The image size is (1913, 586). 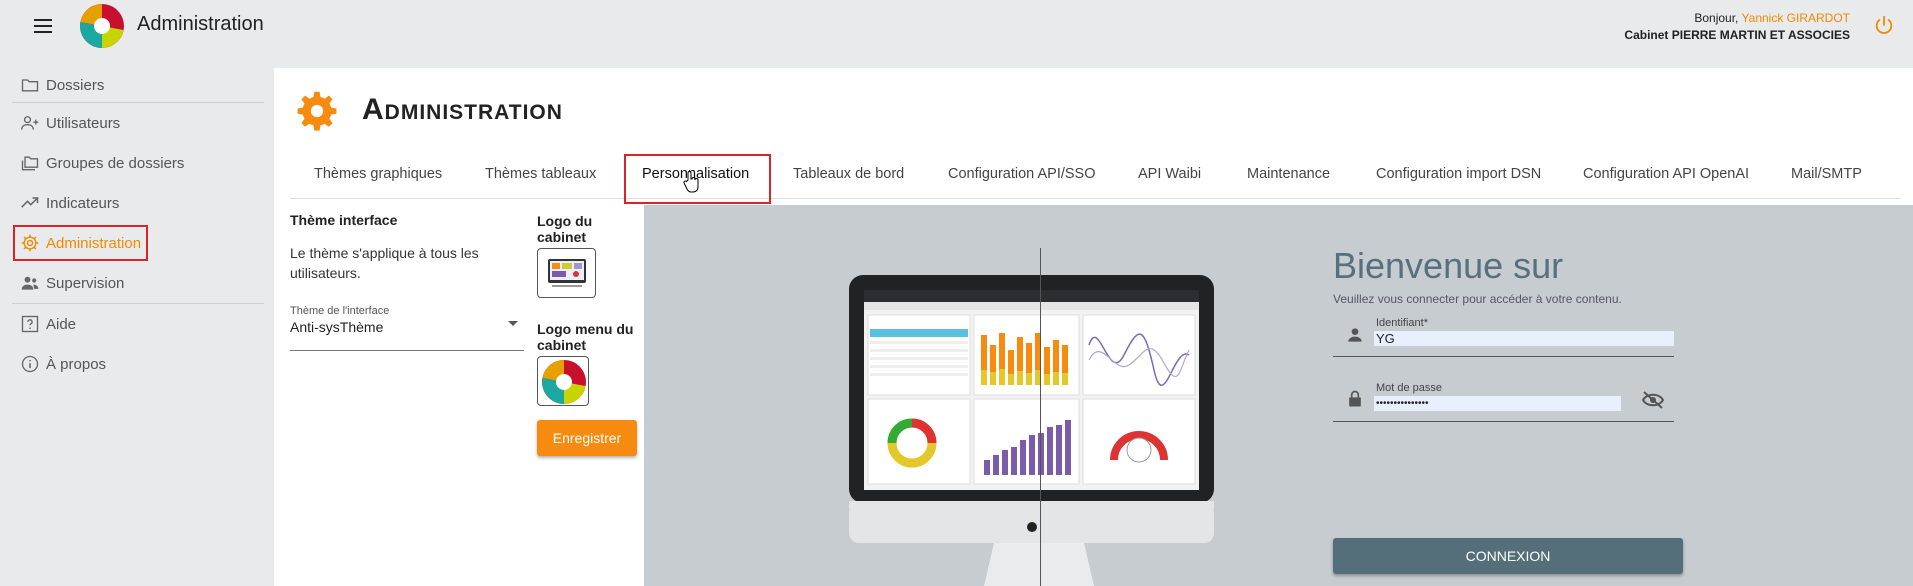 I want to click on supervisor-icon, so click(x=30, y=283).